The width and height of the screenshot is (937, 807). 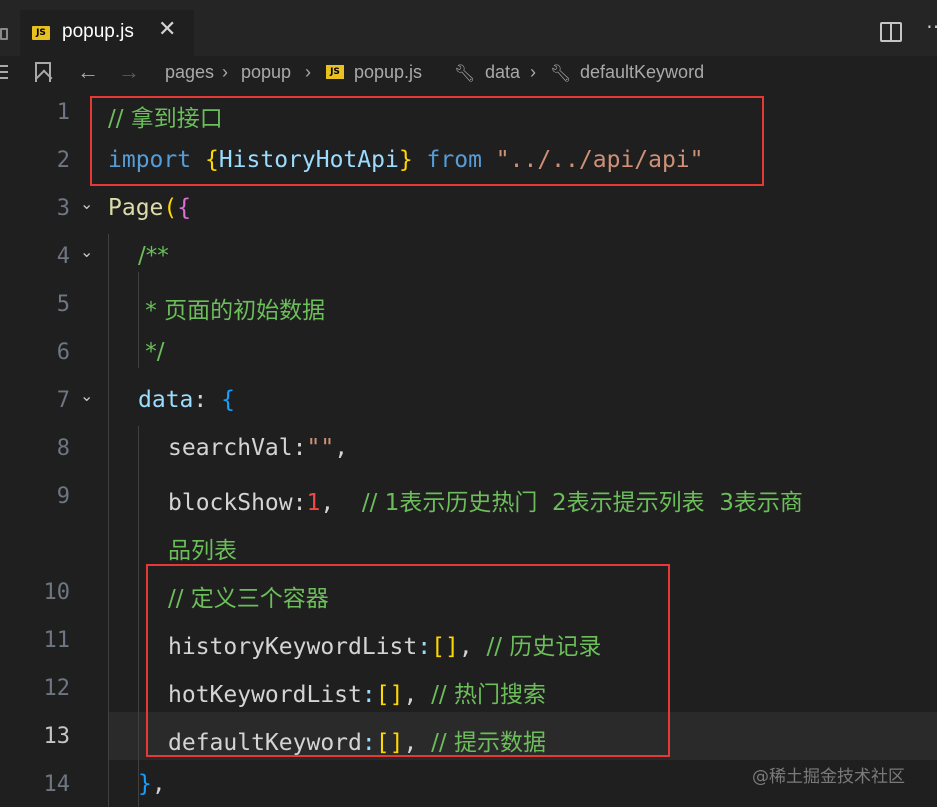 I want to click on watermark: @稀土掘金技术社区, so click(x=828, y=777).